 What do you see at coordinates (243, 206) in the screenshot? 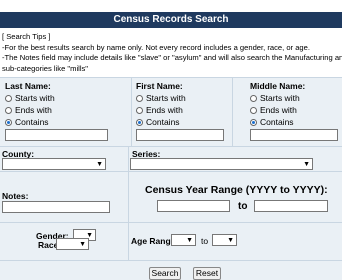
I see `census-year-to-label: to` at bounding box center [243, 206].